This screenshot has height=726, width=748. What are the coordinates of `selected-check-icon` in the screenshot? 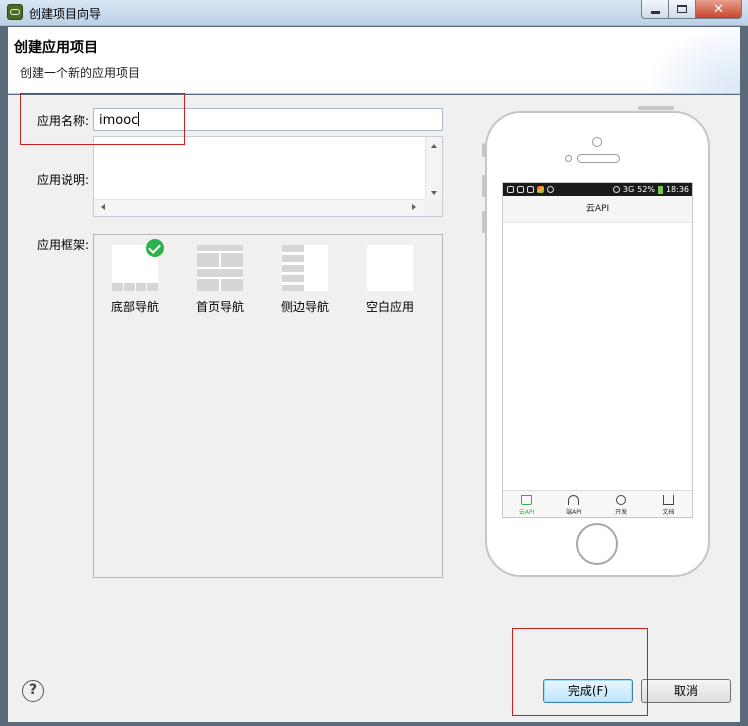 It's located at (155, 248).